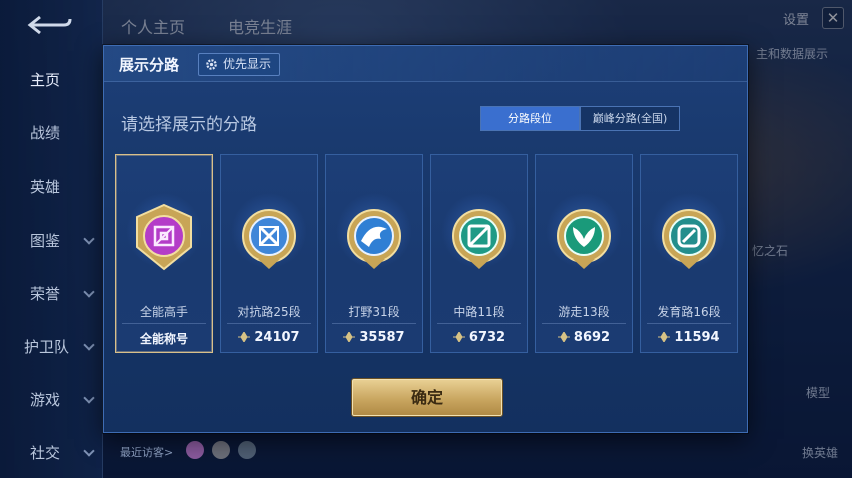 The image size is (852, 478). I want to click on dialog-header: 展示分路 优先显示, so click(425, 64).